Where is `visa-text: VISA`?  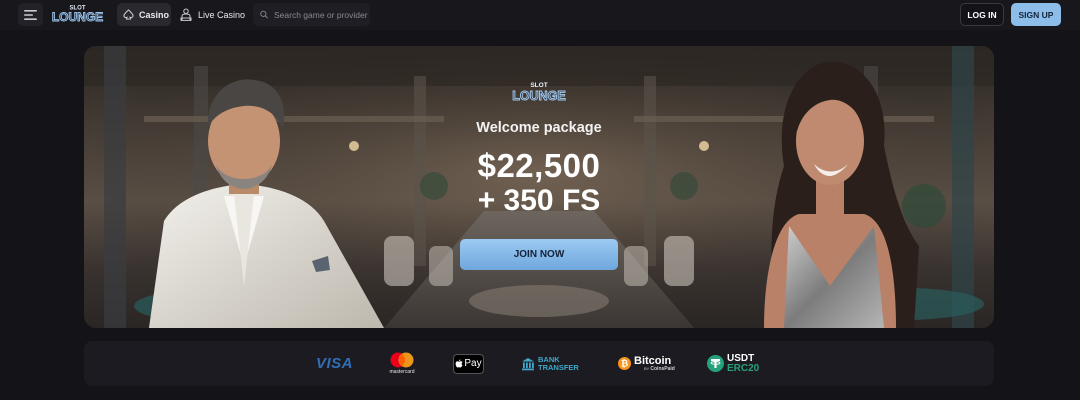 visa-text: VISA is located at coordinates (335, 363).